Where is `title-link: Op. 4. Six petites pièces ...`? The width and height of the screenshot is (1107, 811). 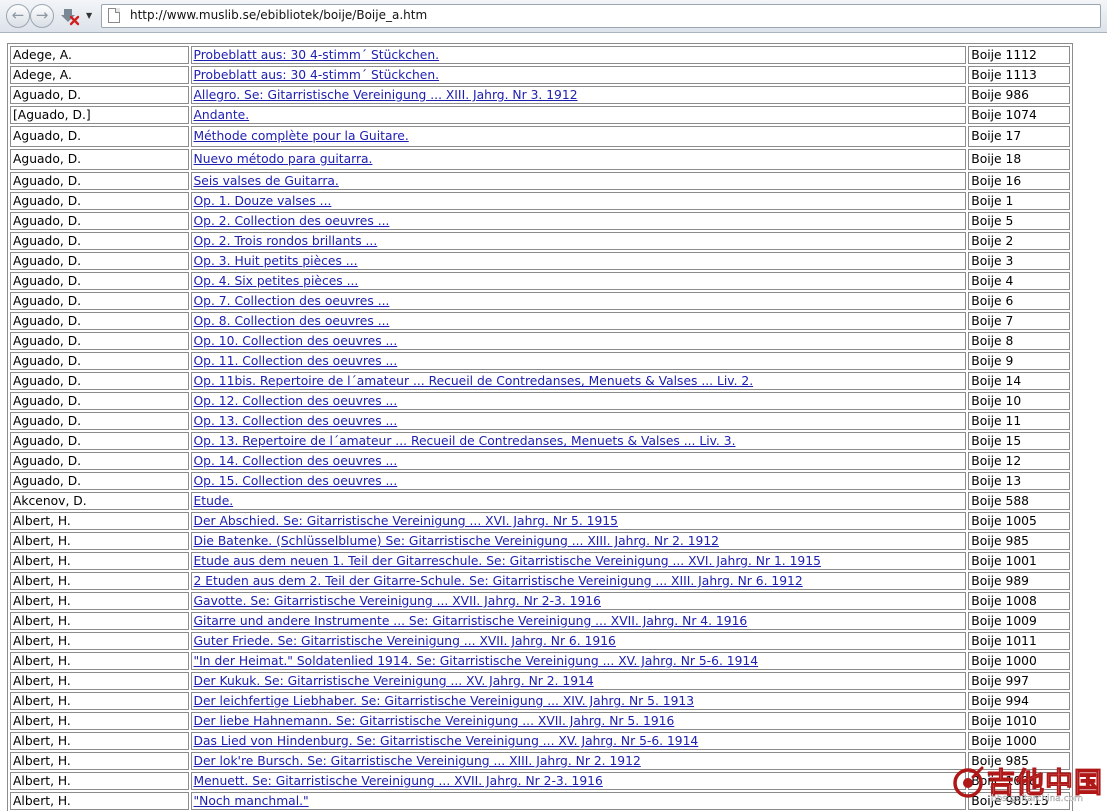 title-link: Op. 4. Six petites pièces ... is located at coordinates (276, 281).